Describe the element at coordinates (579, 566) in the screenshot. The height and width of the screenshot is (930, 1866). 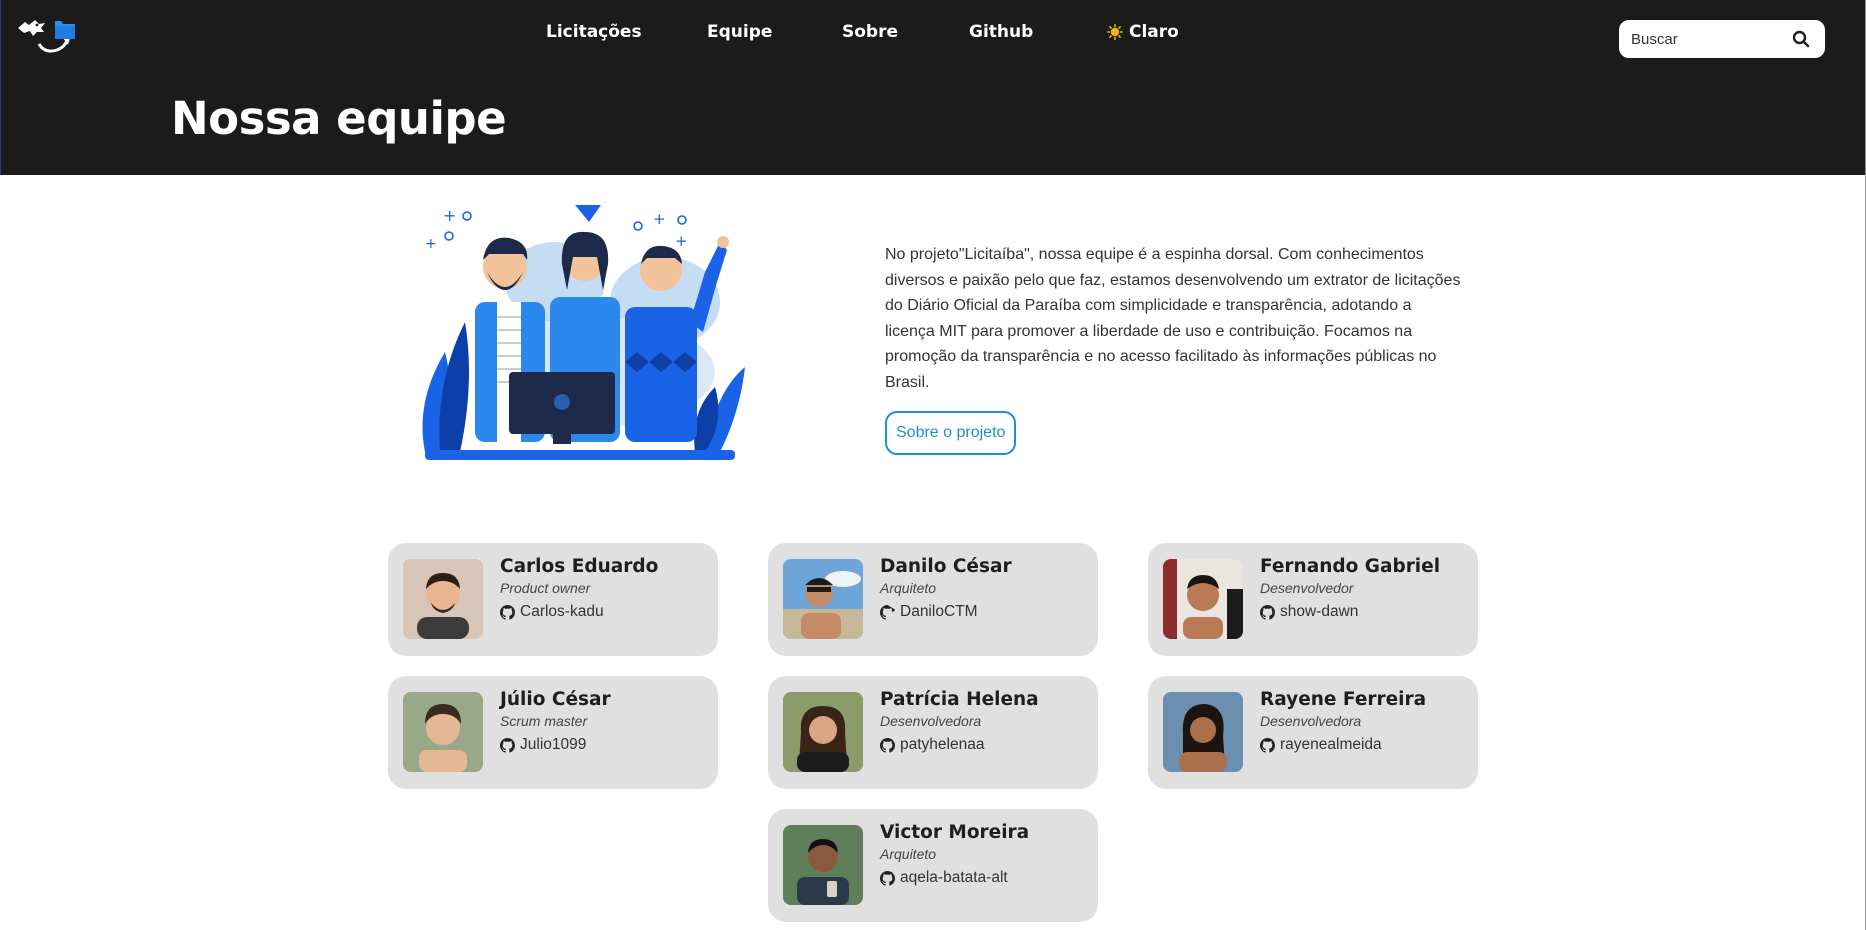
I see `member-name: Carlos Eduardo` at that location.